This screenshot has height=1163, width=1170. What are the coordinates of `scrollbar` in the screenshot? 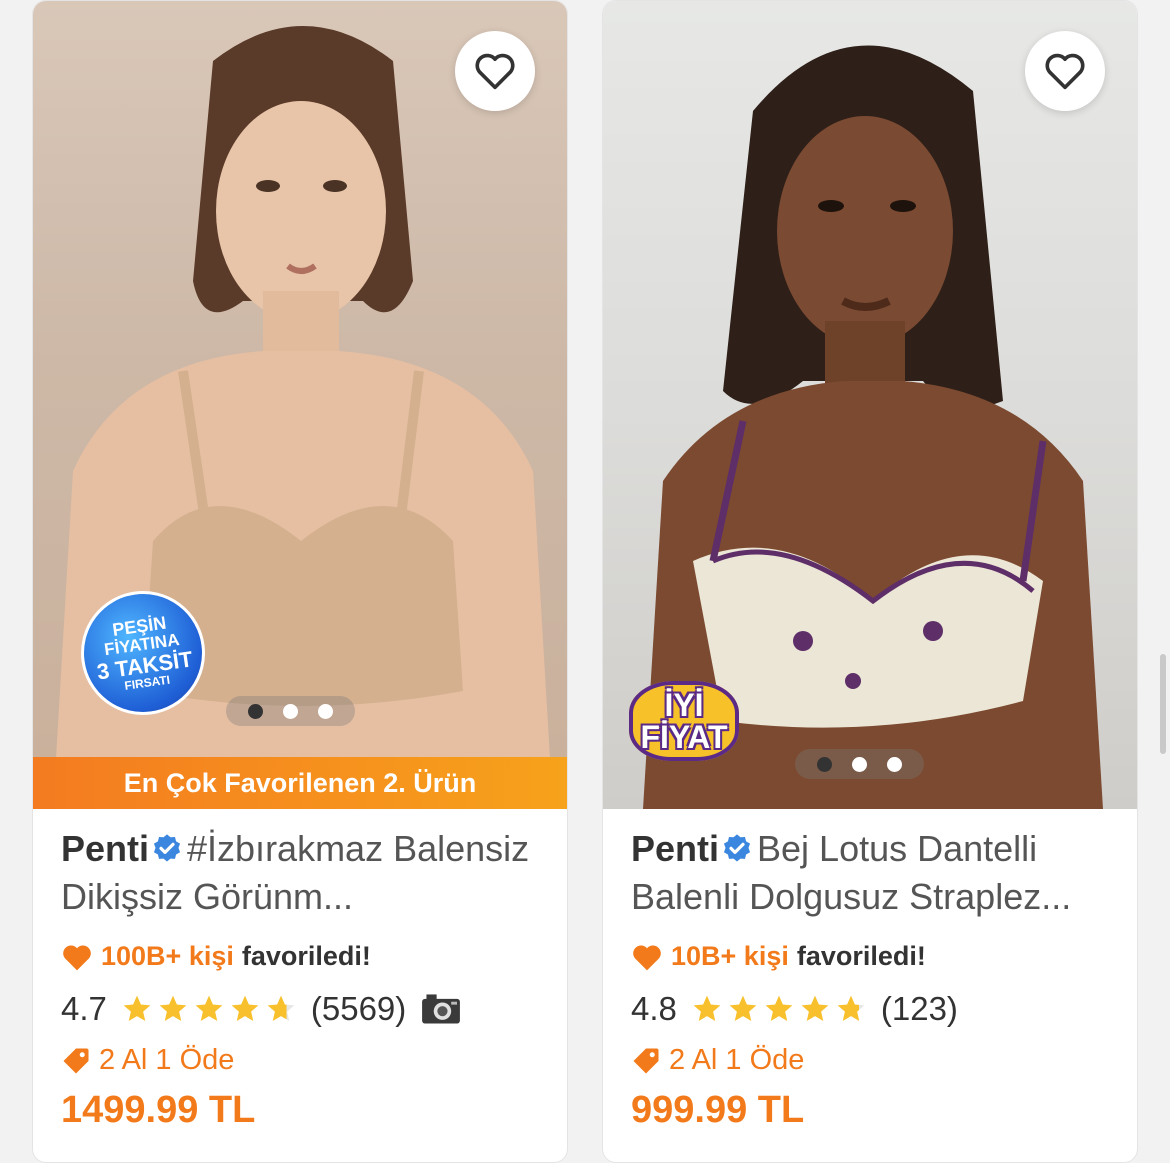 It's located at (1163, 704).